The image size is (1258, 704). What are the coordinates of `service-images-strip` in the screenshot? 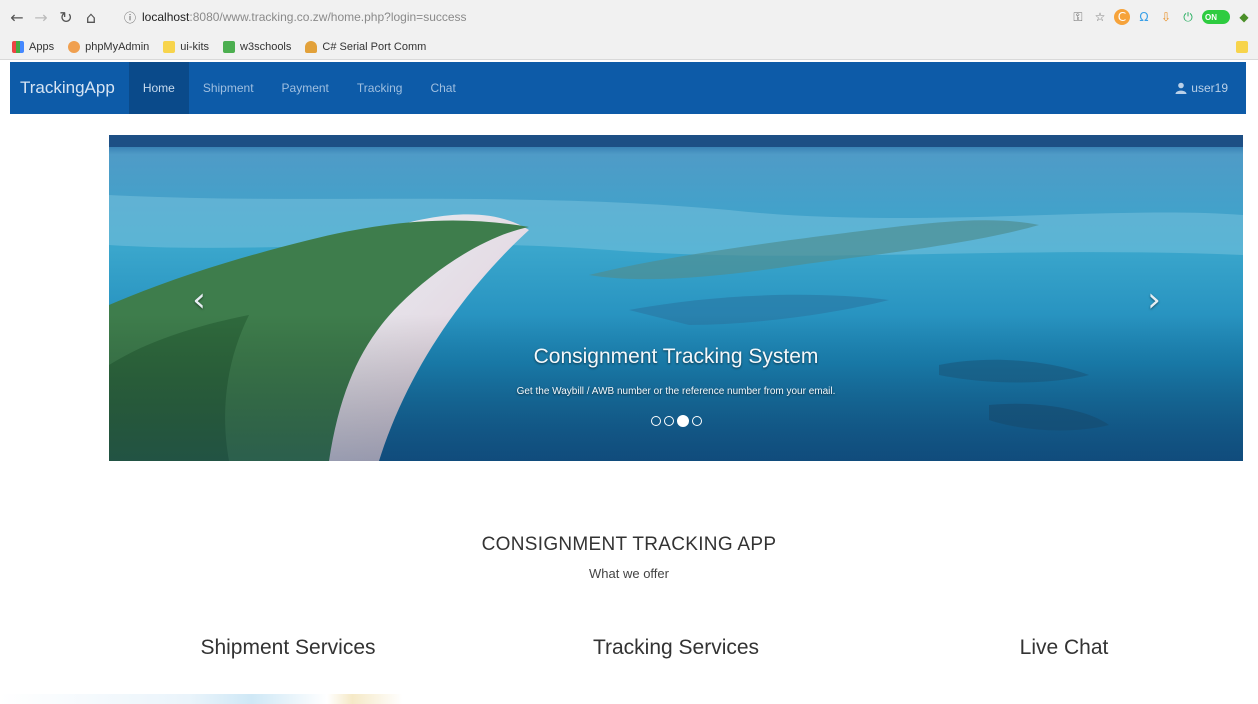 It's located at (629, 699).